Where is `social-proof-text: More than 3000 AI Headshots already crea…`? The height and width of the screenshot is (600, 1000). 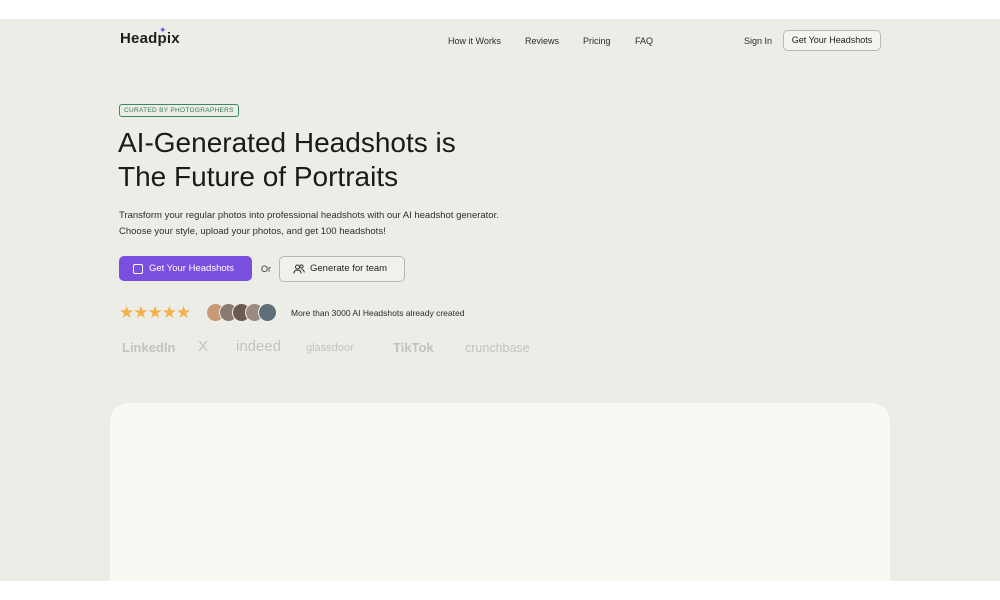 social-proof-text: More than 3000 AI Headshots already crea… is located at coordinates (378, 313).